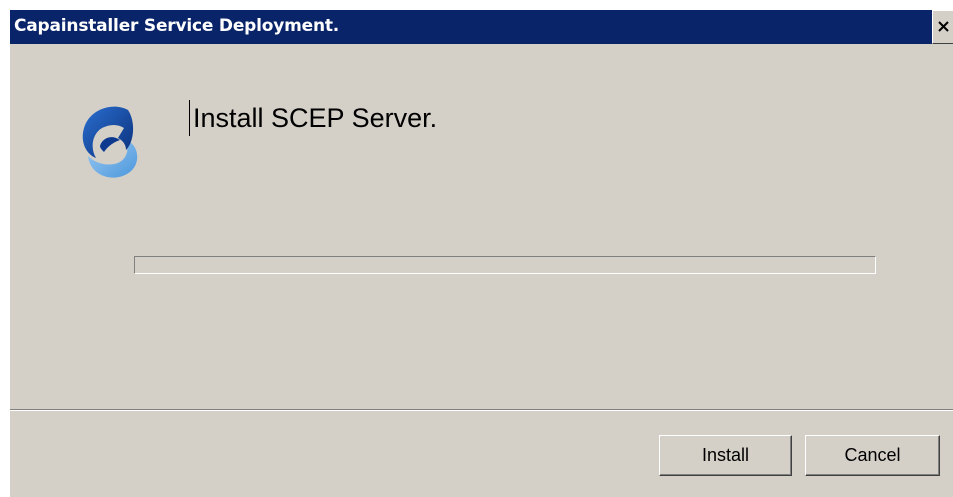  What do you see at coordinates (725, 455) in the screenshot?
I see `install-button: Install` at bounding box center [725, 455].